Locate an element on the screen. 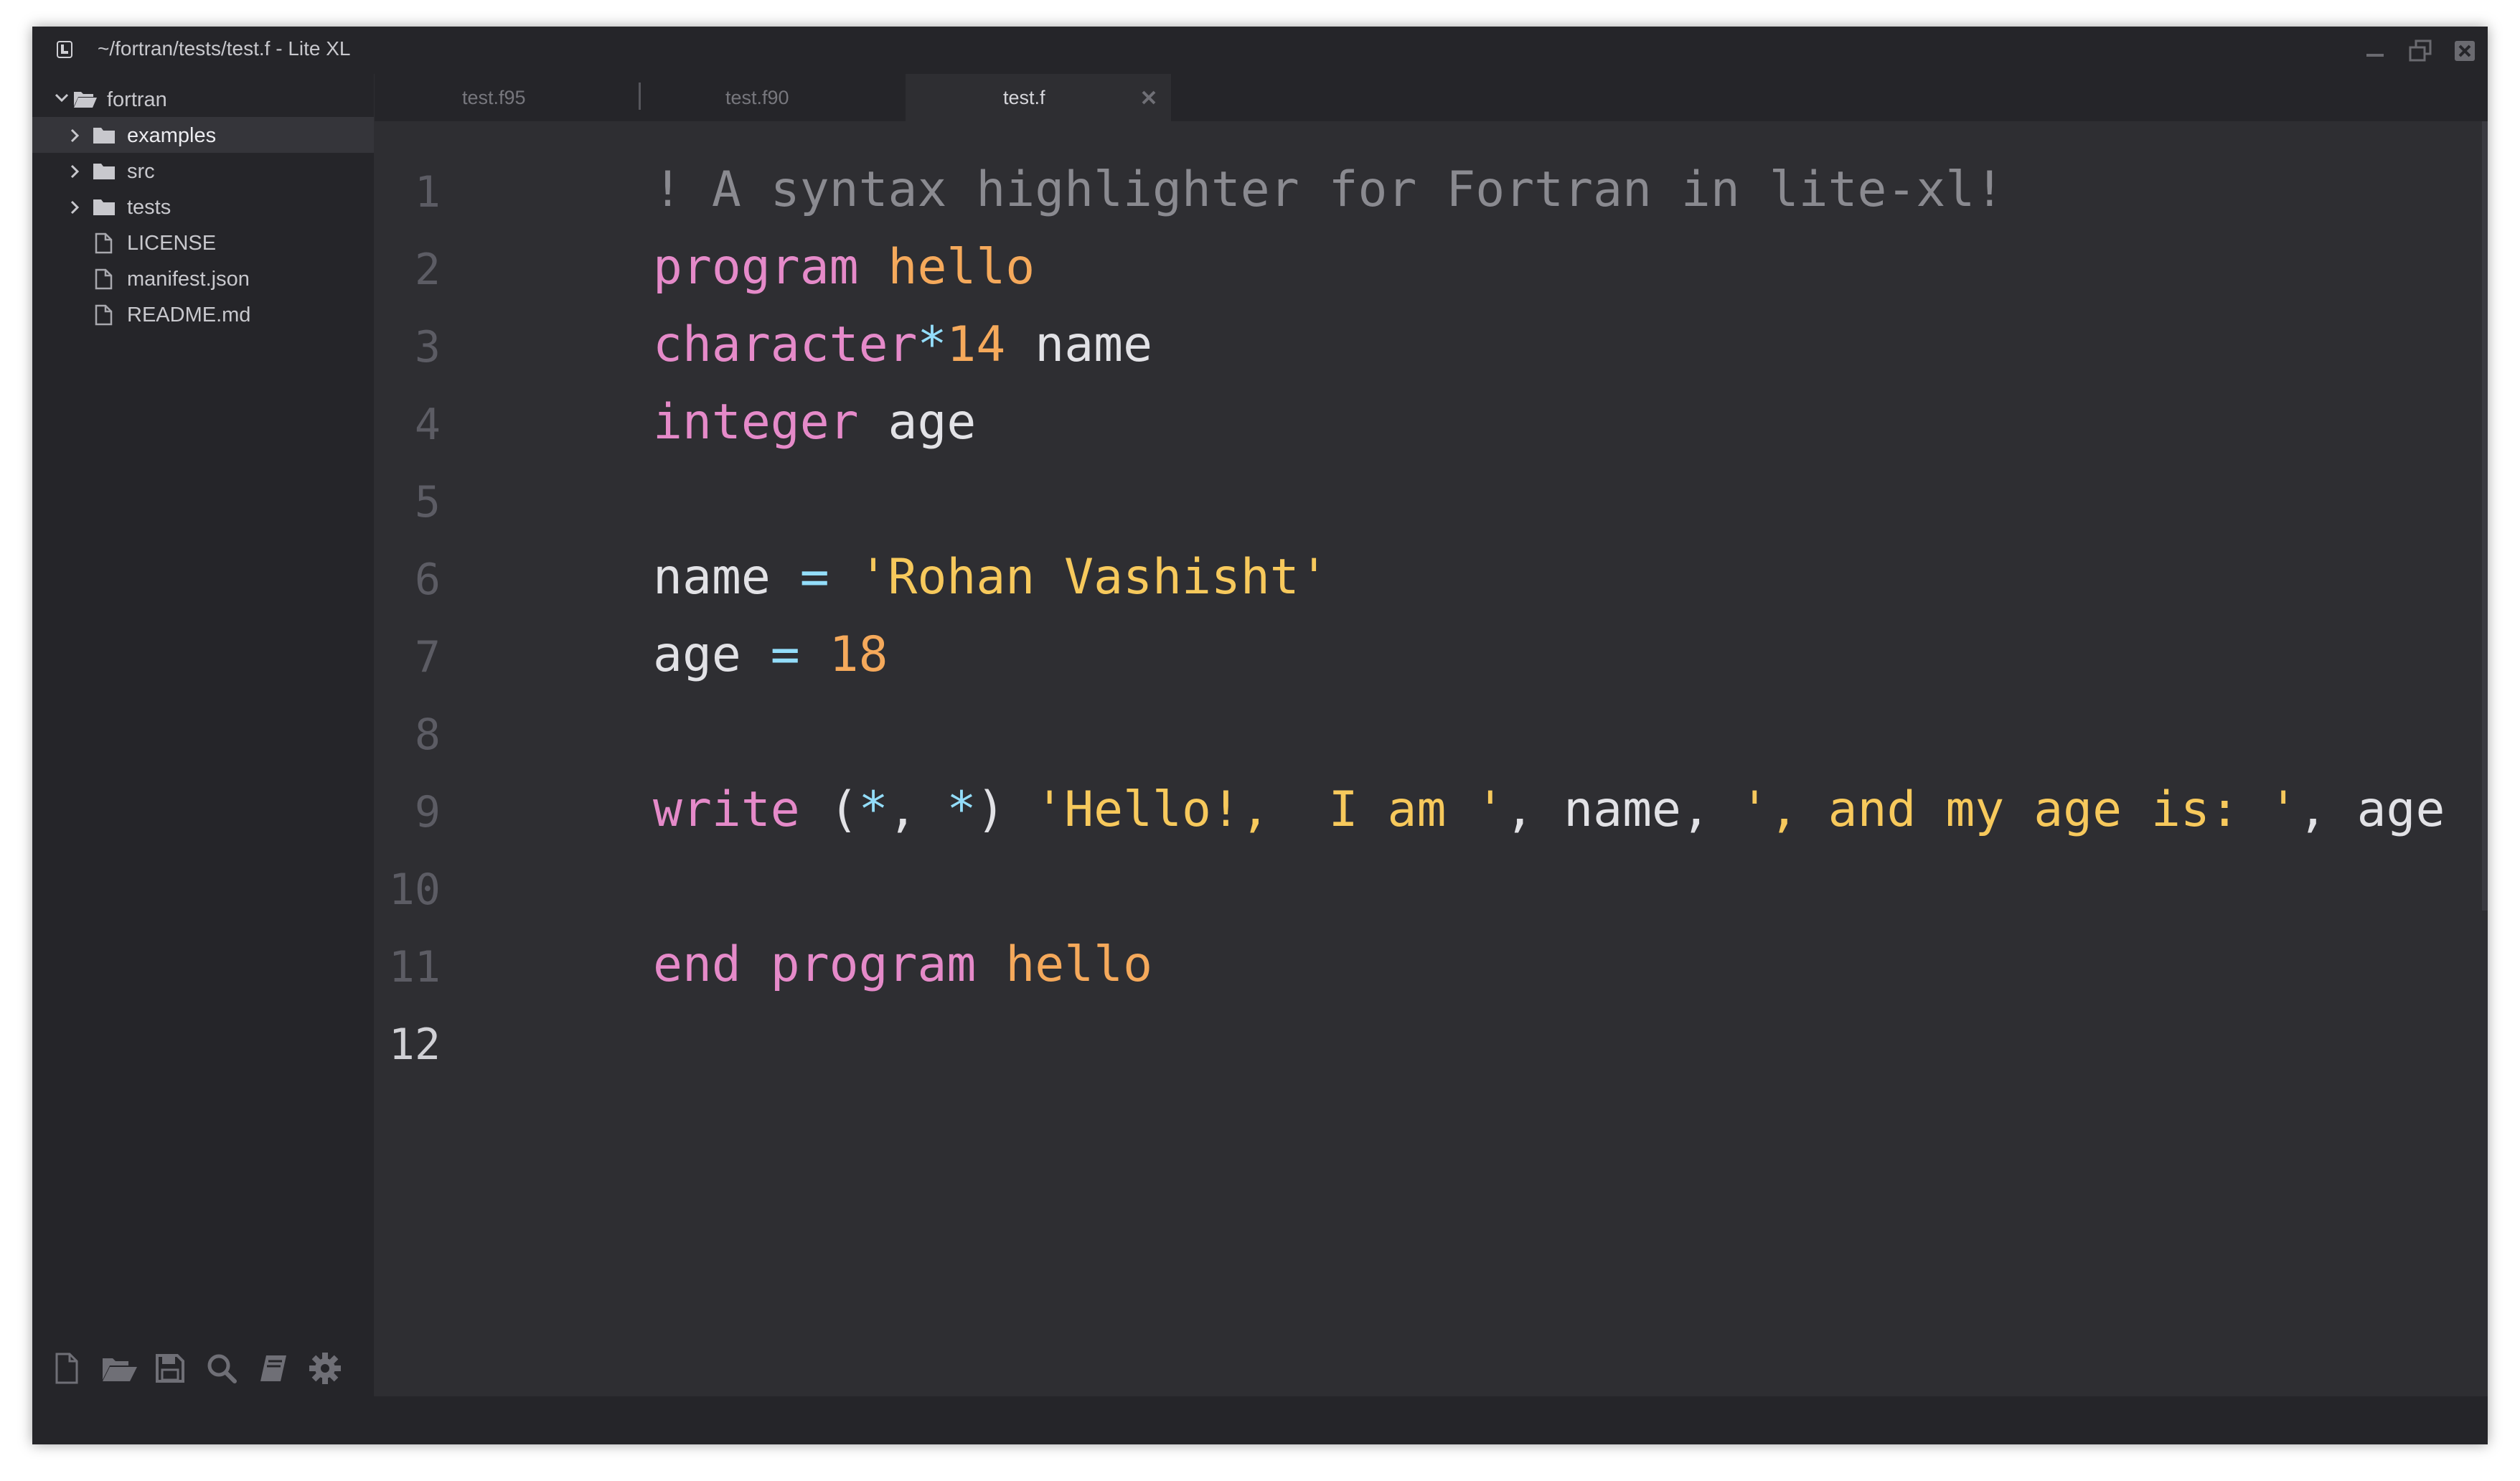 Image resolution: width=2520 pixels, height=1481 pixels. code-line: name = 'Rohan Vashisht' is located at coordinates (991, 578).